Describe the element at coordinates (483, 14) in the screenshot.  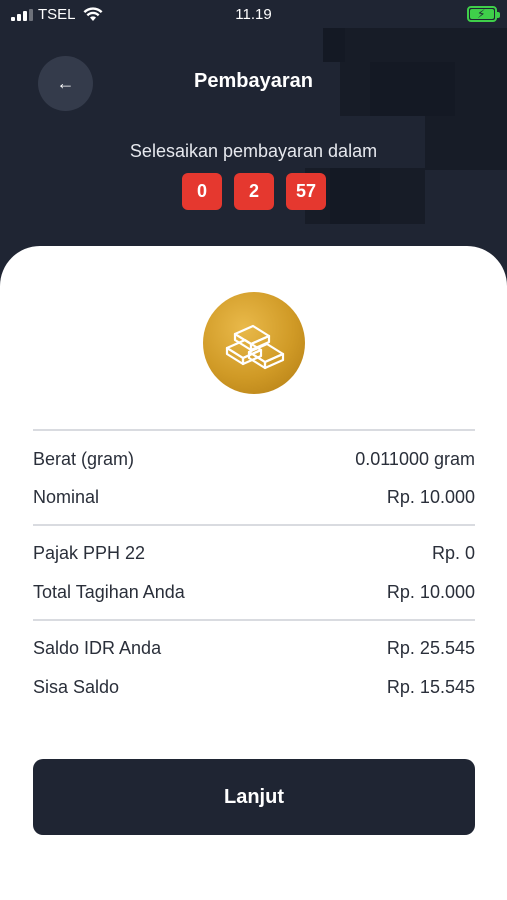
I see `battery-charging-icon: ⚡` at that location.